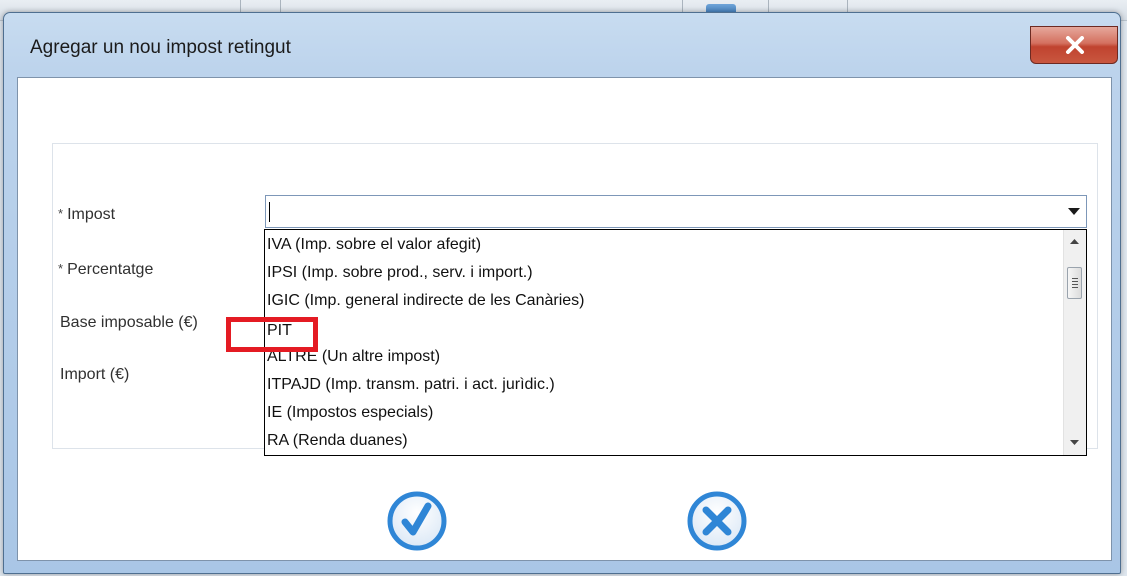  What do you see at coordinates (269, 212) in the screenshot?
I see `text-caret` at bounding box center [269, 212].